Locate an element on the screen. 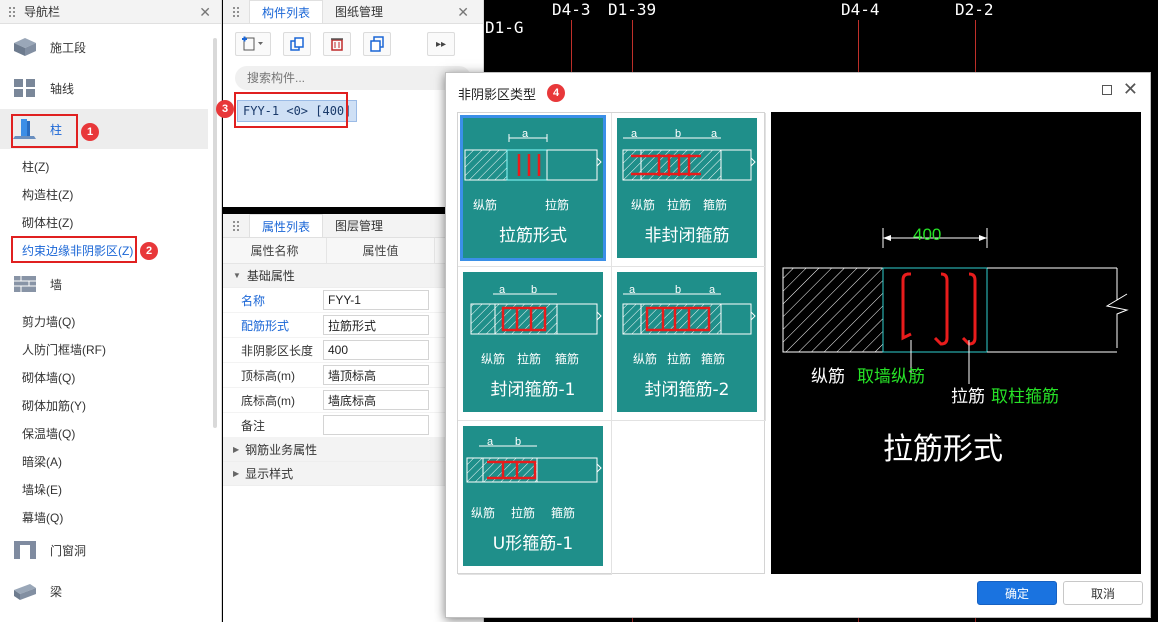 The width and height of the screenshot is (1158, 622). group-label: 显示样式 is located at coordinates (269, 474).